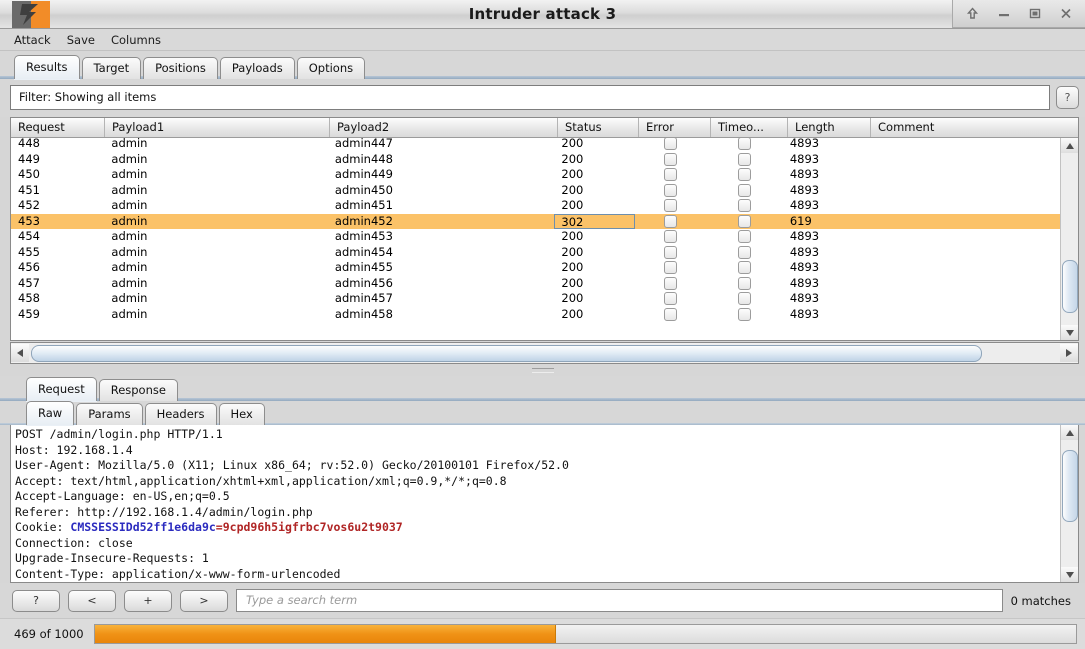 The image size is (1085, 649). Describe the element at coordinates (217, 127) in the screenshot. I see `column-header-payload1: Payload1` at that location.